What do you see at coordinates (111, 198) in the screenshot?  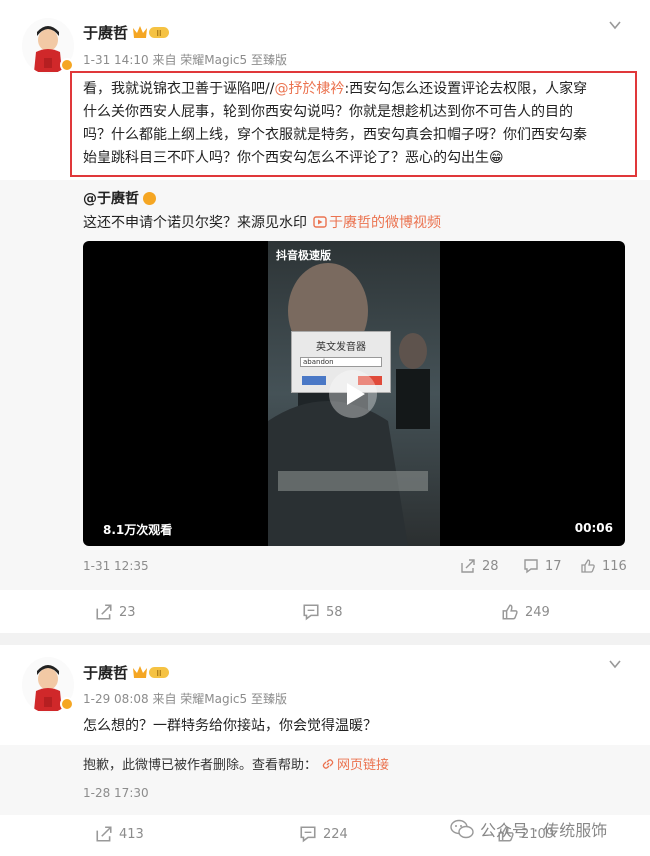 I see `repost-username: @于赓哲` at bounding box center [111, 198].